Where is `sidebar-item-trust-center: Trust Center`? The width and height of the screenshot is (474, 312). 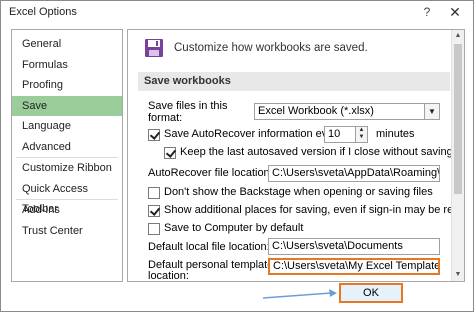
sidebar-item-trust-center: Trust Center is located at coordinates (67, 231).